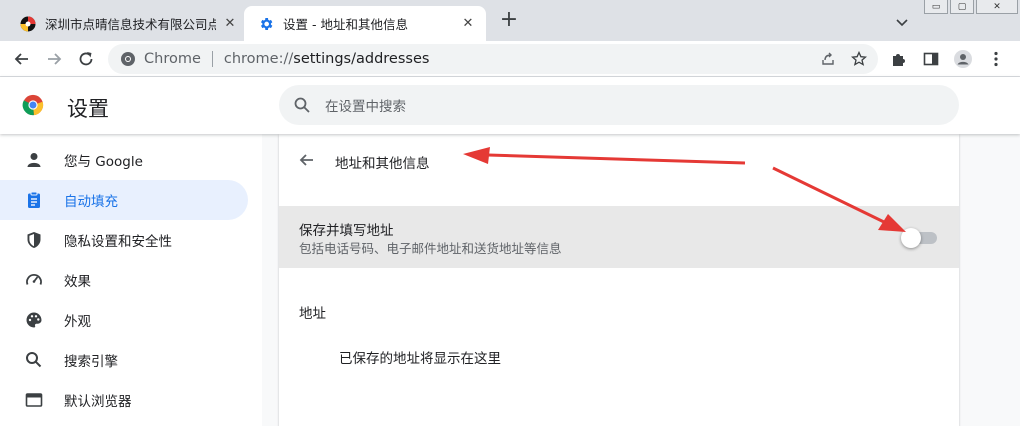 Image resolution: width=1020 pixels, height=426 pixels. I want to click on browser-toolbar: Chrome chrome://settings/addresses, so click(510, 59).